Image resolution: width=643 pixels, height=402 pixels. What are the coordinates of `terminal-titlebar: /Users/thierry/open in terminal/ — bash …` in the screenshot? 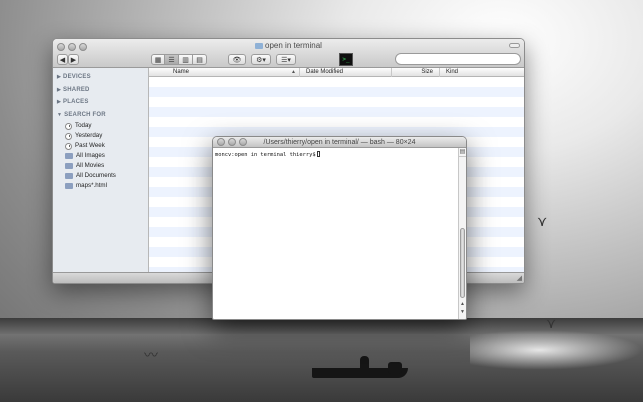 It's located at (339, 142).